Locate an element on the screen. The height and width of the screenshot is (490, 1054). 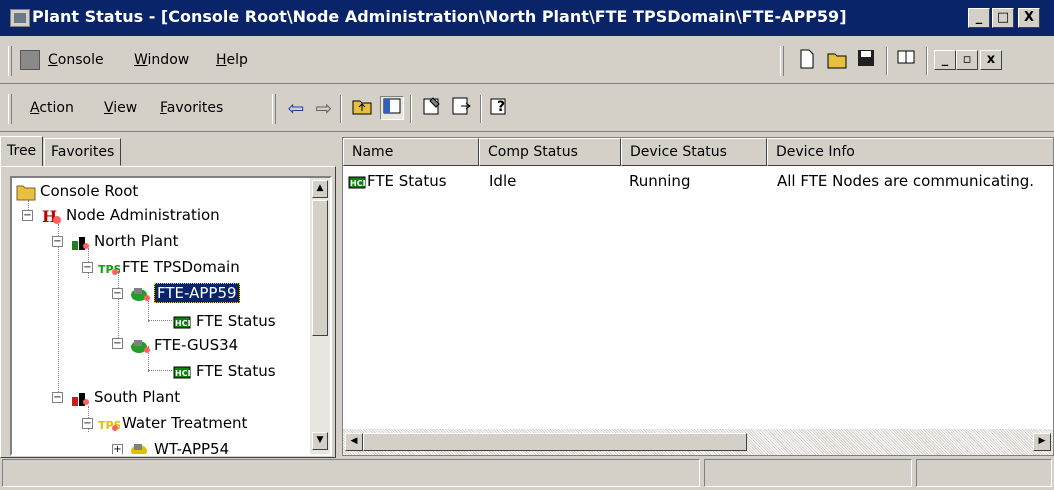
menubar-grip is located at coordinates (10, 61).